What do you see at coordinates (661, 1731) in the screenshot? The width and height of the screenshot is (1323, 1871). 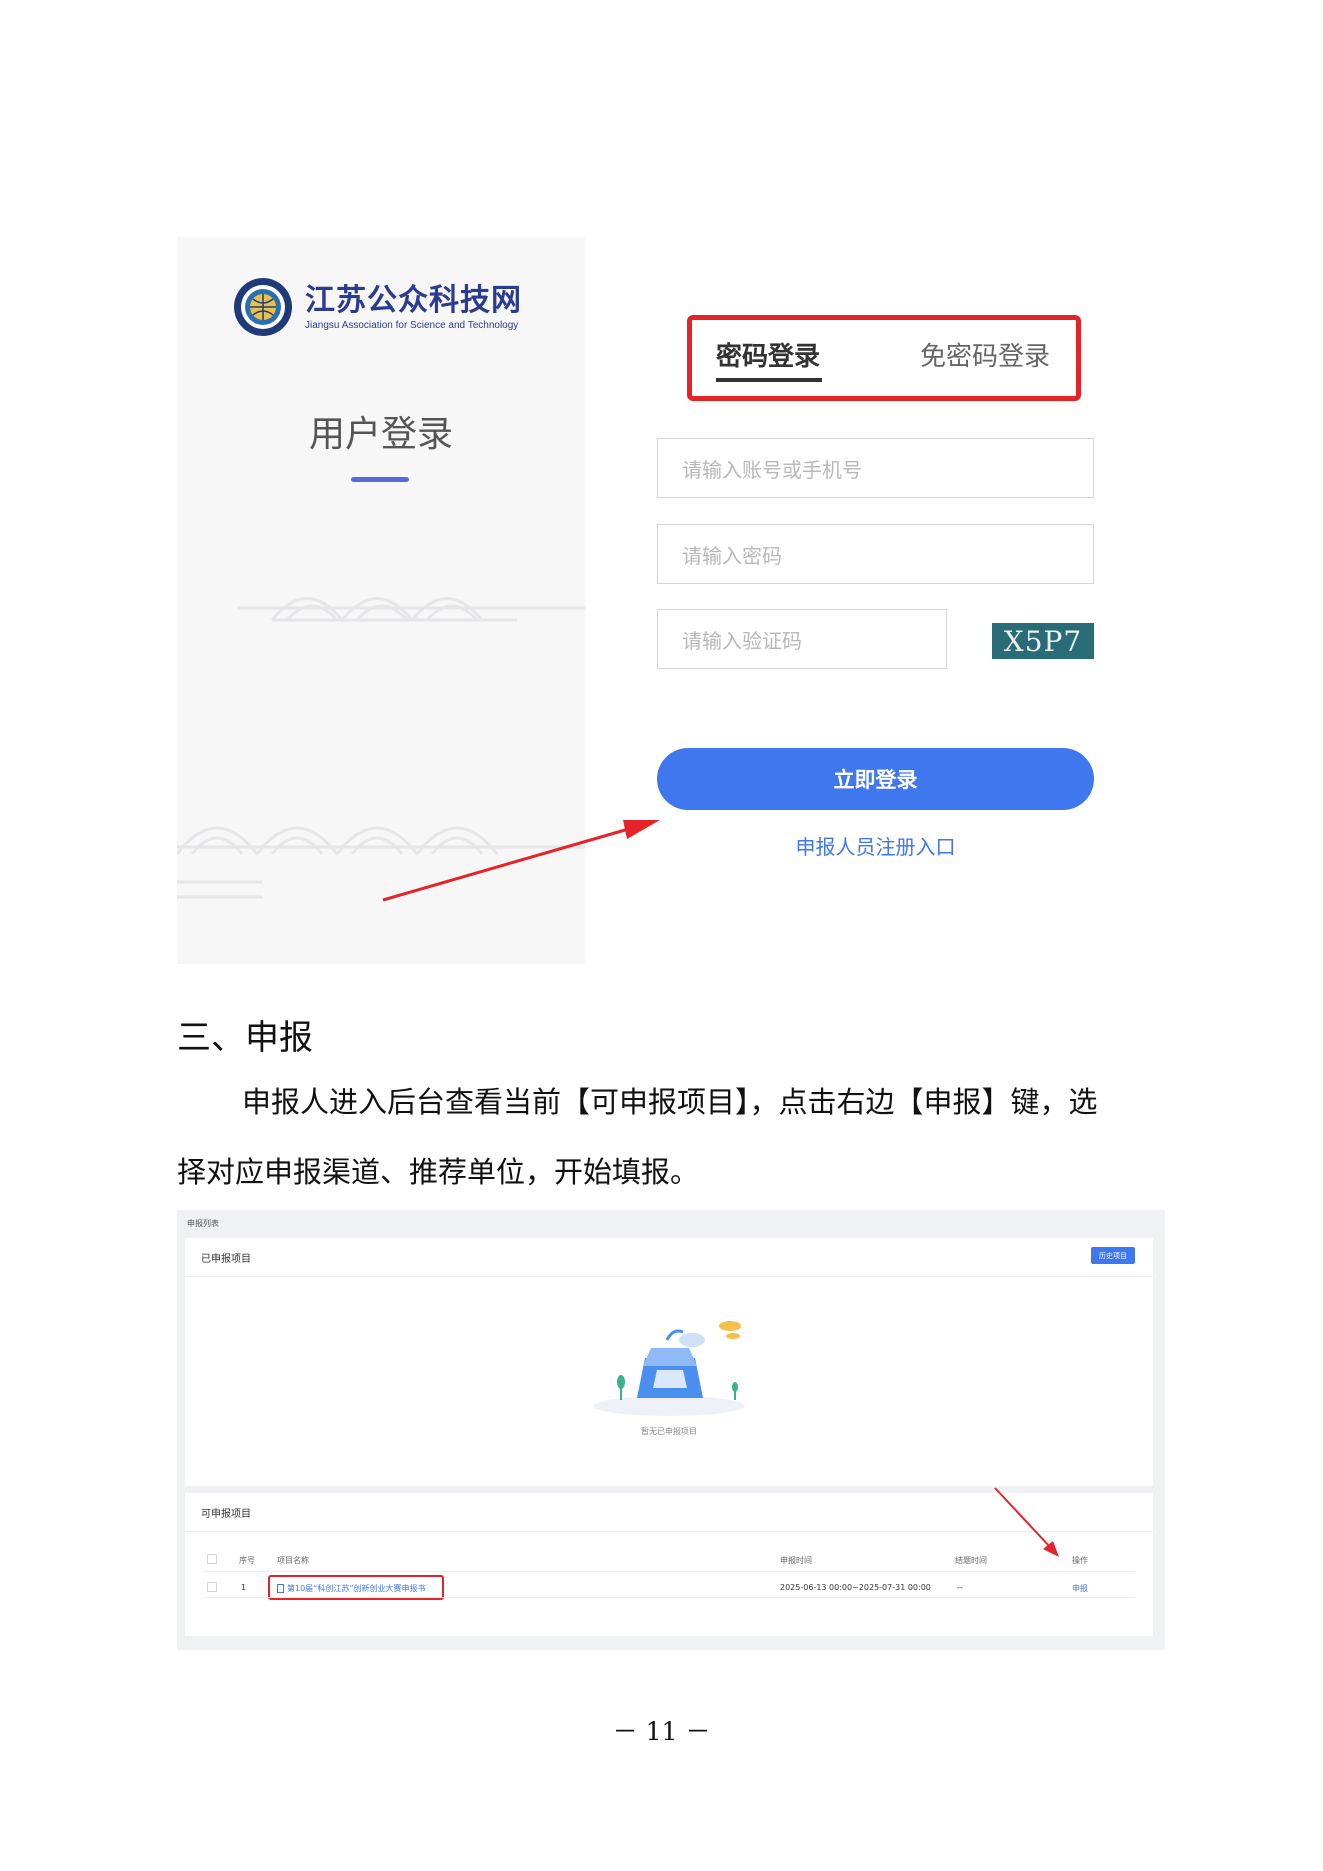 I see `page-number: － 11 －` at bounding box center [661, 1731].